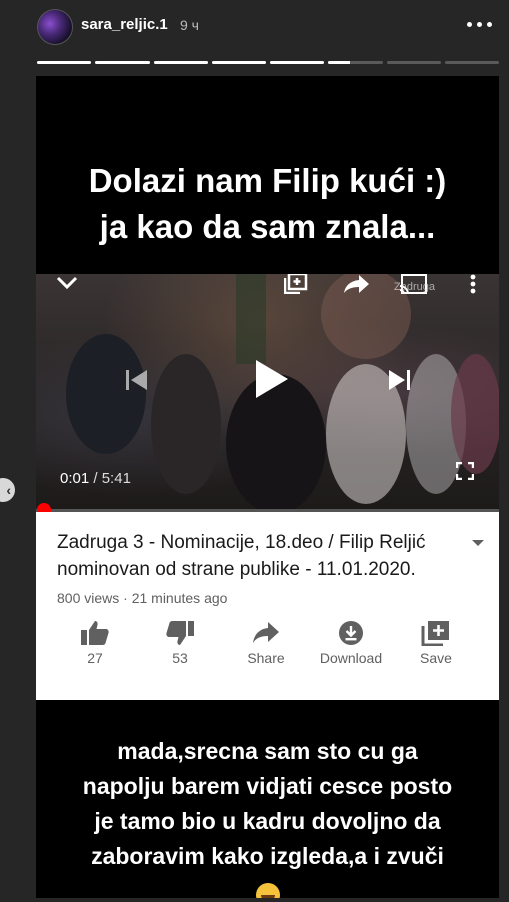 This screenshot has width=509, height=902. I want to click on current-time: 0:01, so click(75, 478).